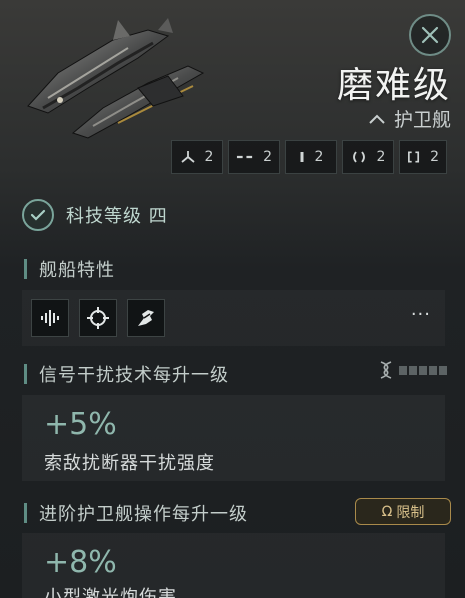 The height and width of the screenshot is (598, 465). What do you see at coordinates (414, 157) in the screenshot?
I see `low-slot-icon` at bounding box center [414, 157].